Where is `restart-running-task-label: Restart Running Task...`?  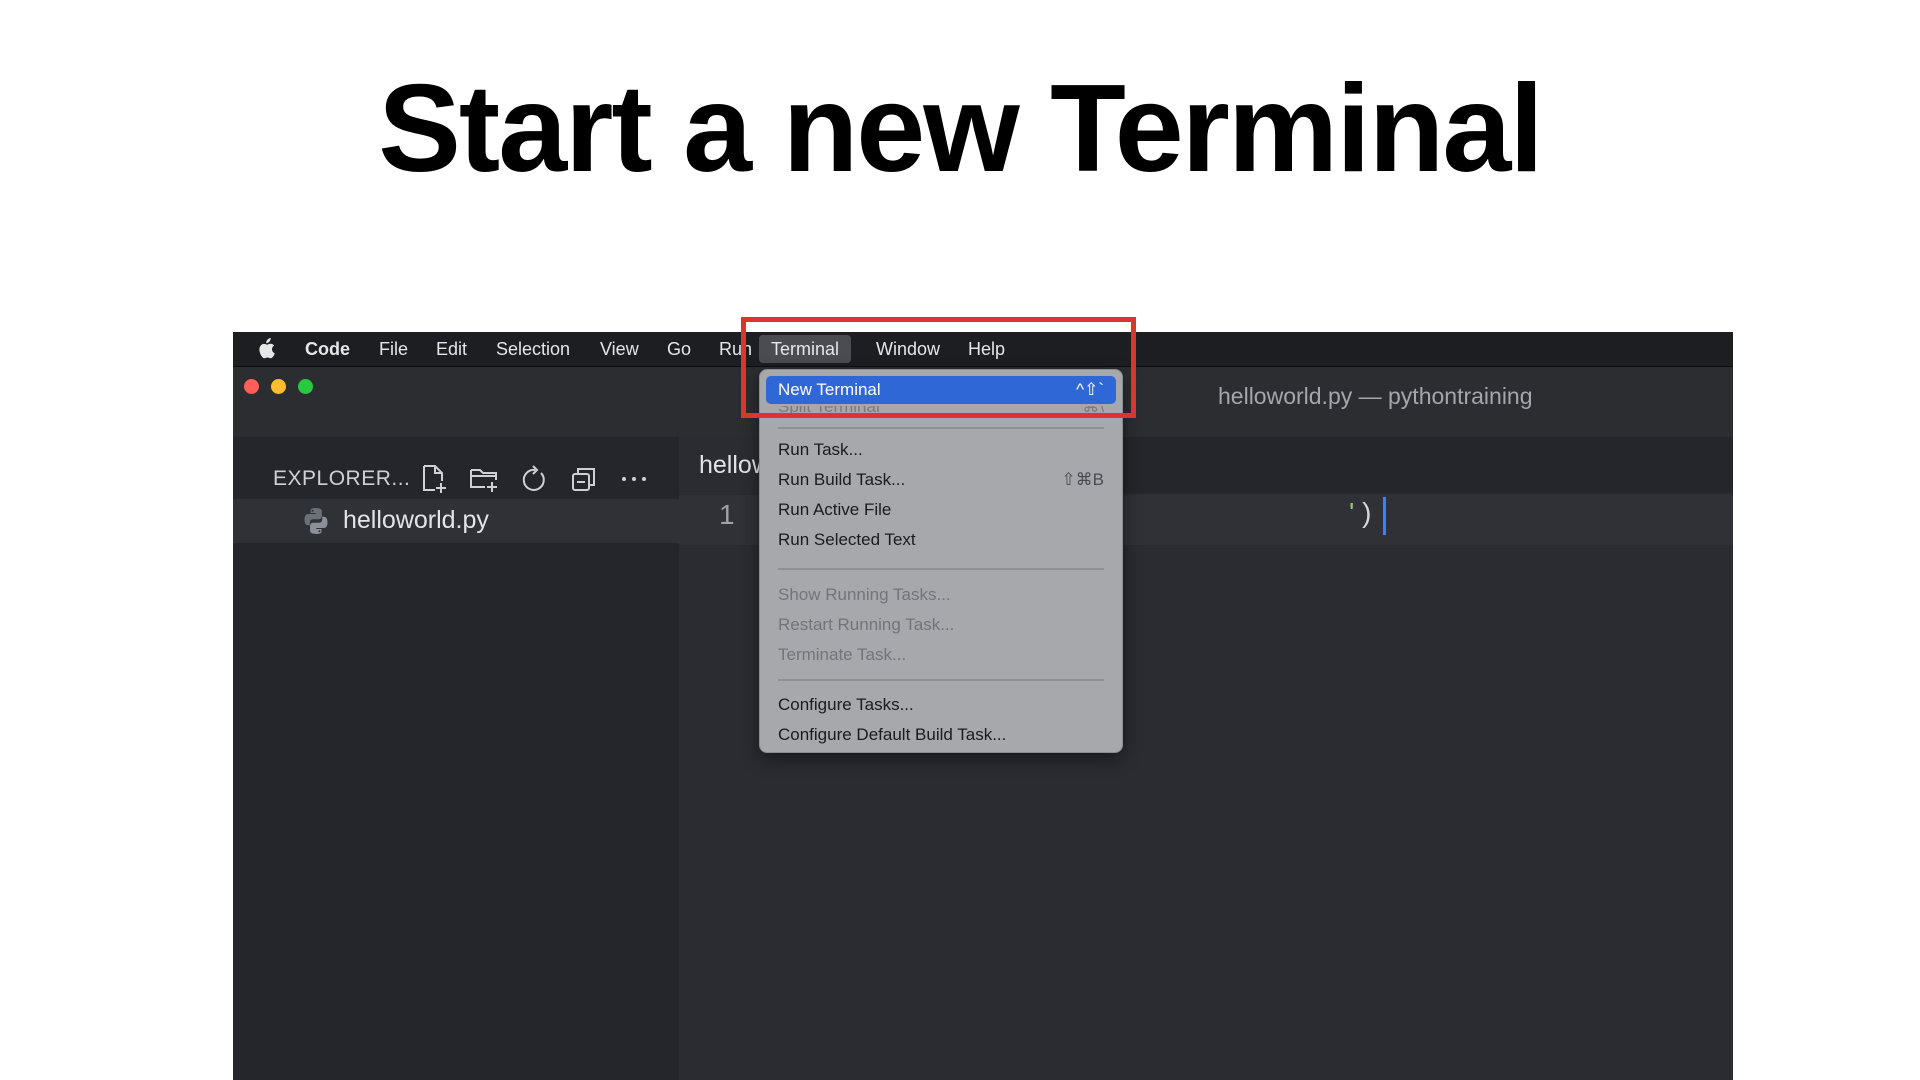
restart-running-task-label: Restart Running Task... is located at coordinates (866, 624).